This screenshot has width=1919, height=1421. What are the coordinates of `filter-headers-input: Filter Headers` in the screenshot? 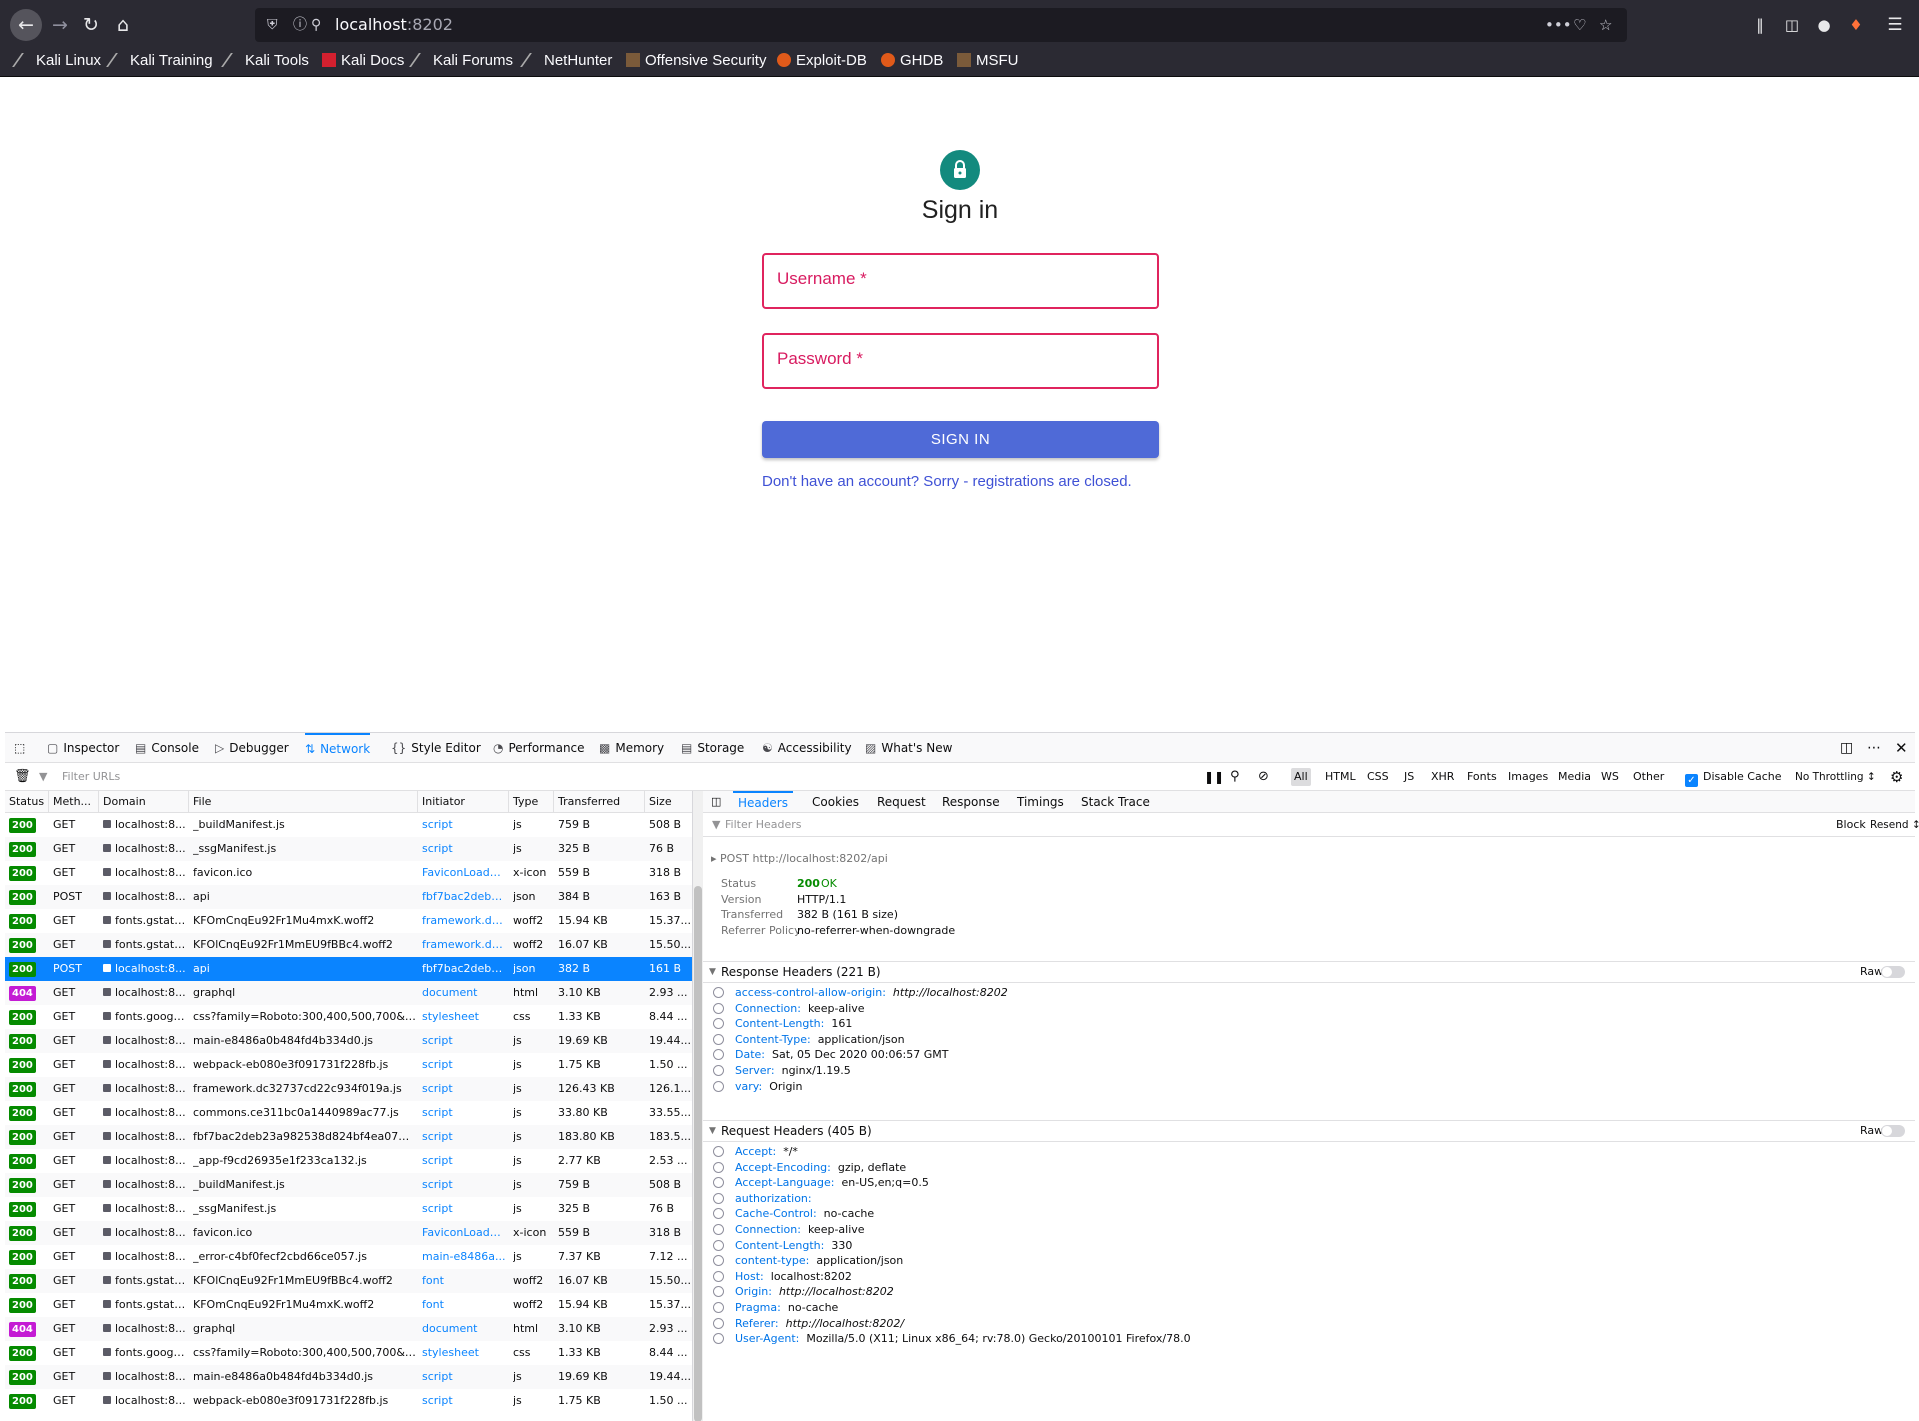 It's located at (763, 825).